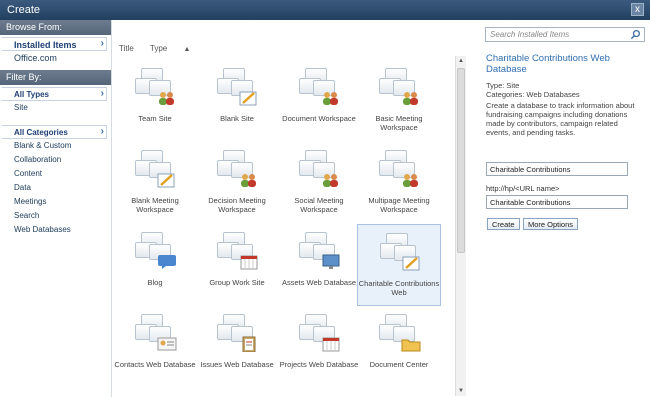  I want to click on chat-bubble-icon, so click(167, 263).